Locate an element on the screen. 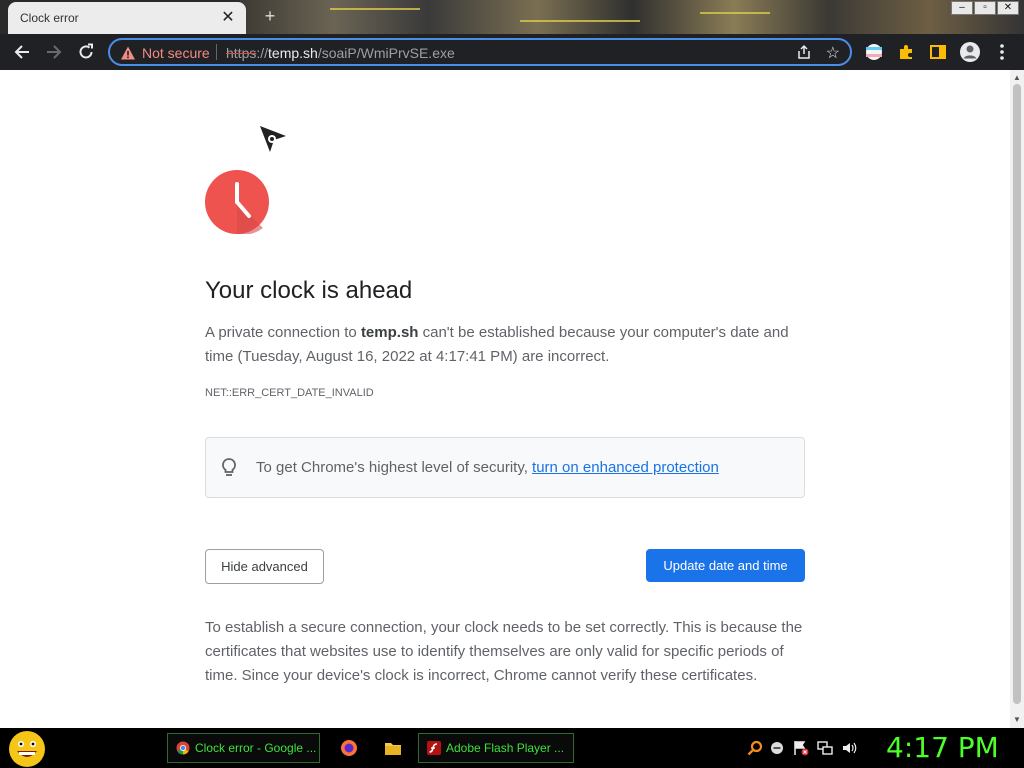 The image size is (1024, 768). back-button is located at coordinates (22, 52).